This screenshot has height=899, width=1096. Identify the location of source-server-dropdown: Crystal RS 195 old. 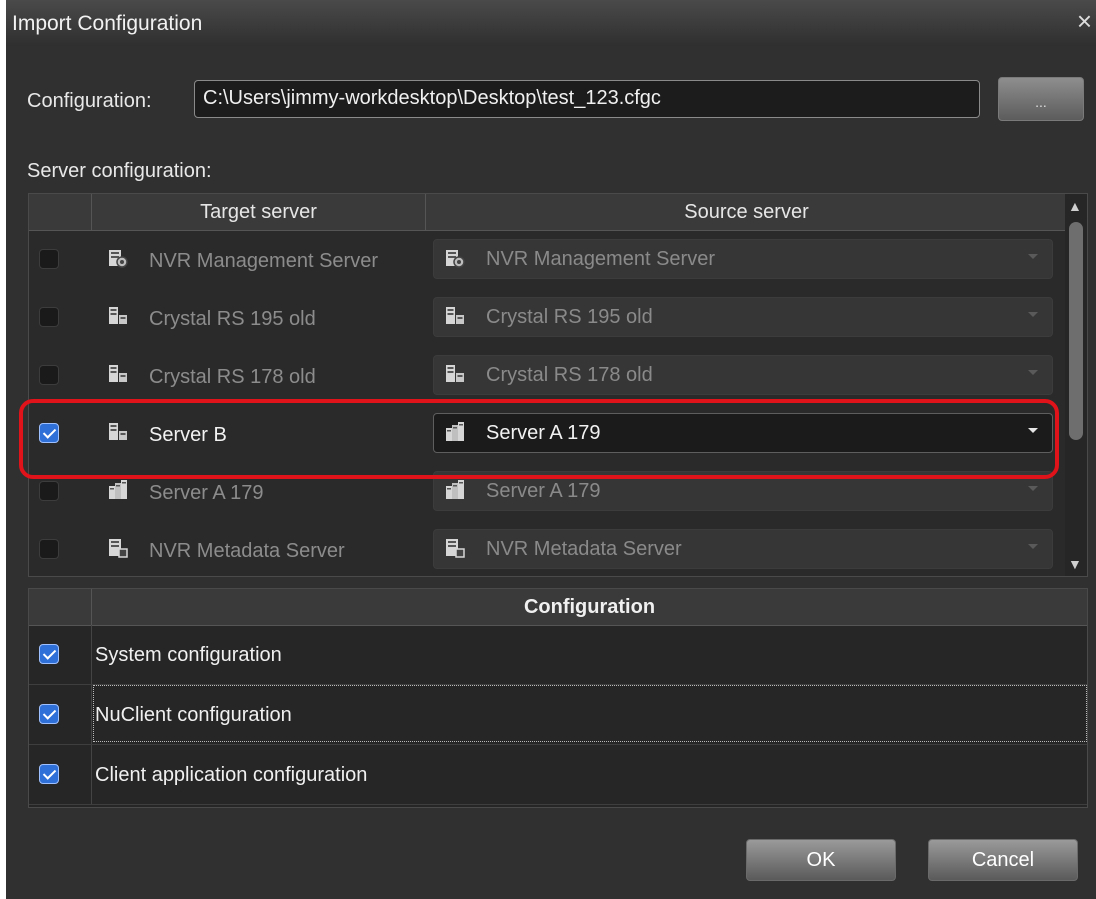
(743, 317).